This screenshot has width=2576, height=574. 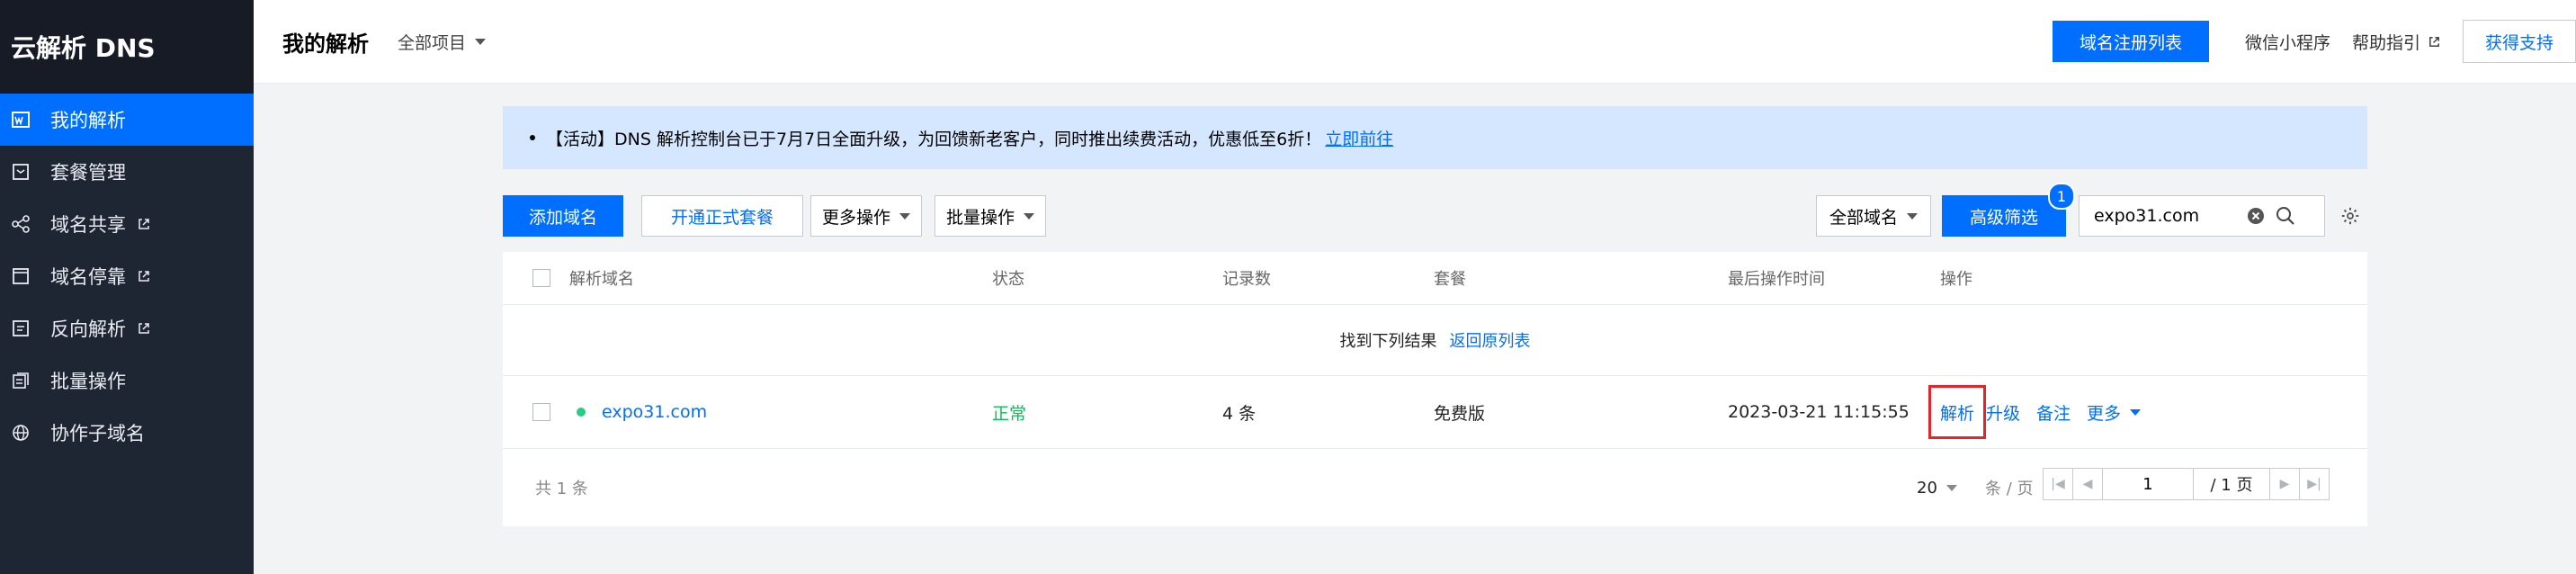 What do you see at coordinates (21, 276) in the screenshot?
I see `parking-icon` at bounding box center [21, 276].